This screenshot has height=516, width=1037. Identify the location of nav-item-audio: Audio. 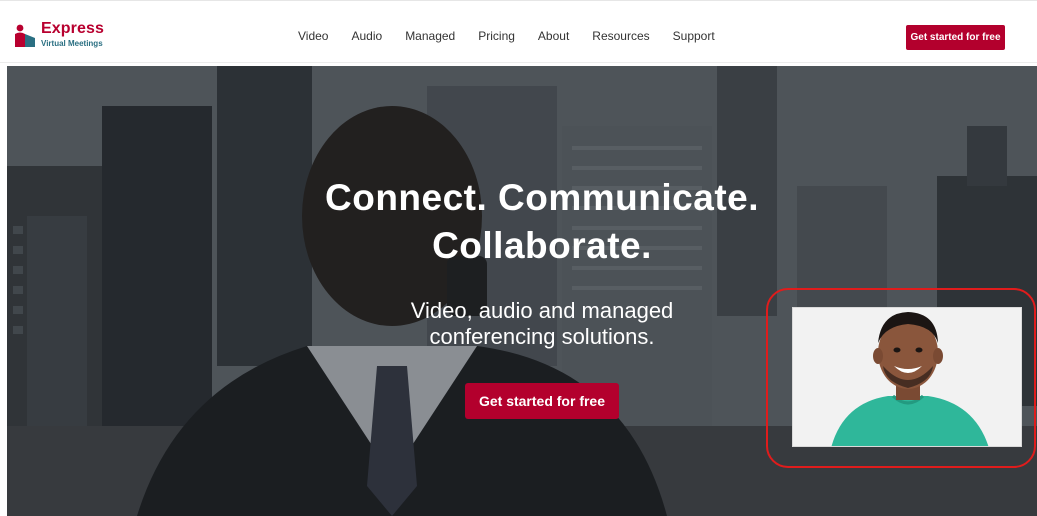
(366, 39).